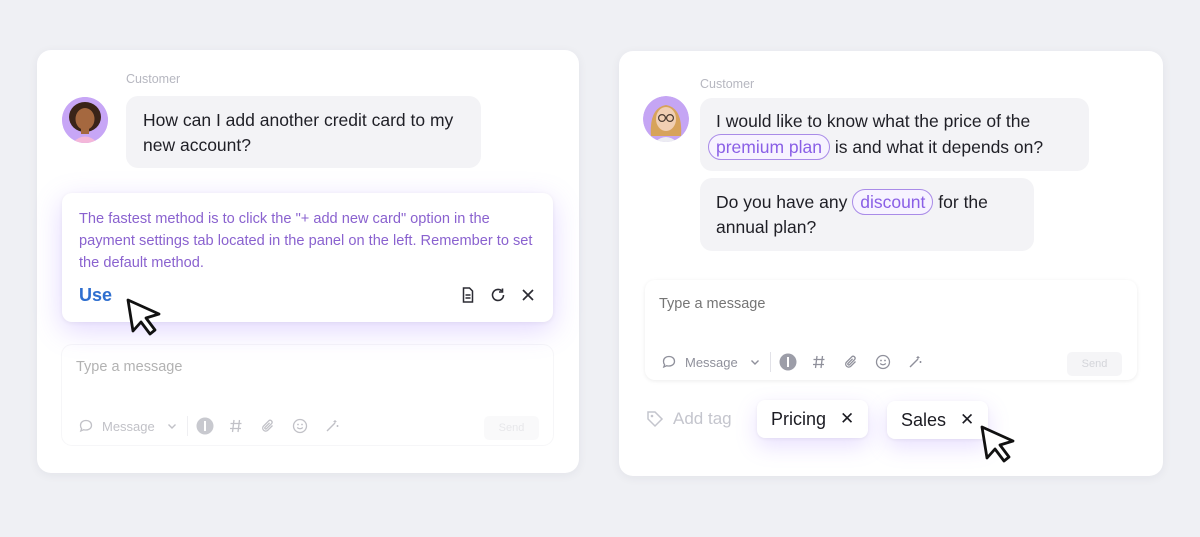 The image size is (1200, 537). Describe the element at coordinates (528, 295) in the screenshot. I see `close-icon` at that location.